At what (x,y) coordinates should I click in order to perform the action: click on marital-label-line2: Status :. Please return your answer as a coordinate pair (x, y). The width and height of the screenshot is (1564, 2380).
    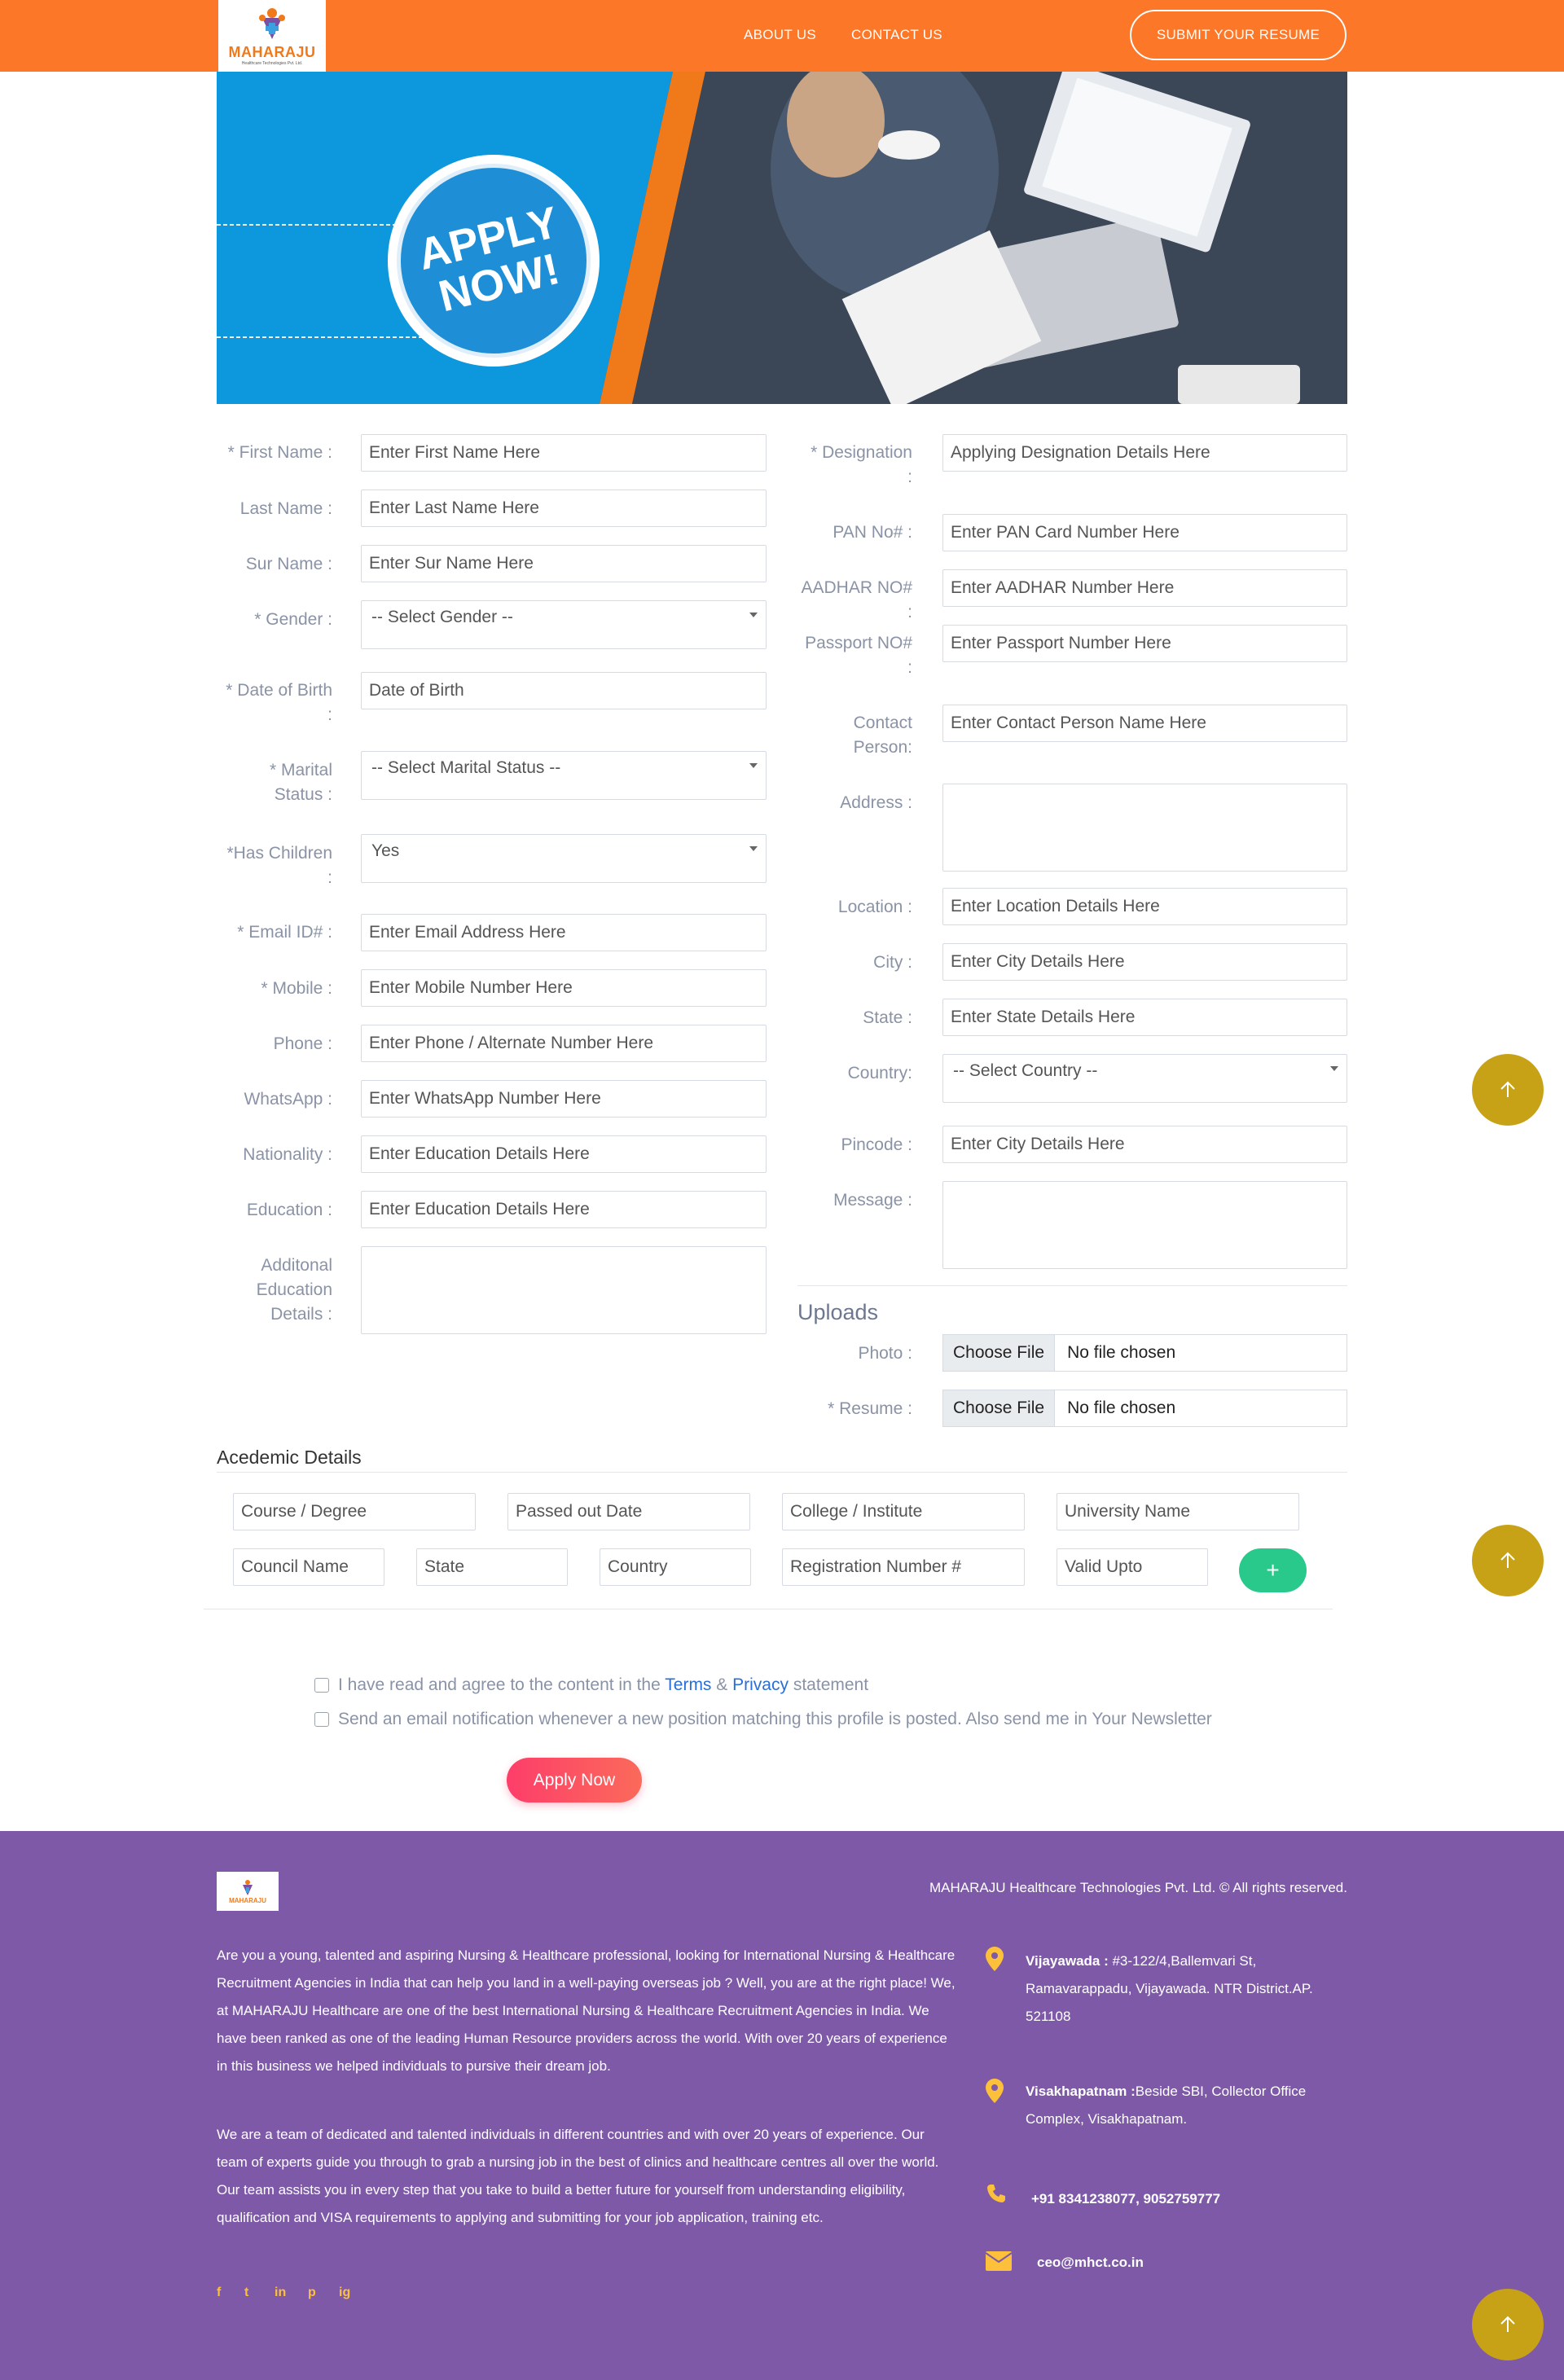
    Looking at the image, I should click on (303, 795).